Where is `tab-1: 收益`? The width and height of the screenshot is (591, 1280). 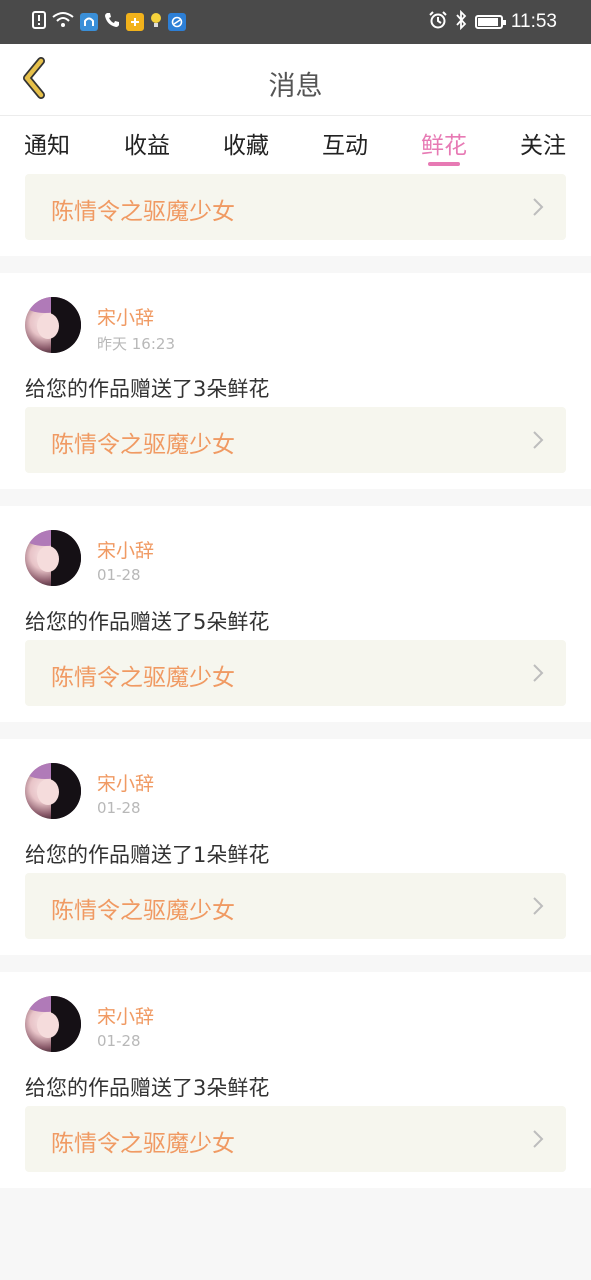
tab-1: 收益 is located at coordinates (147, 143).